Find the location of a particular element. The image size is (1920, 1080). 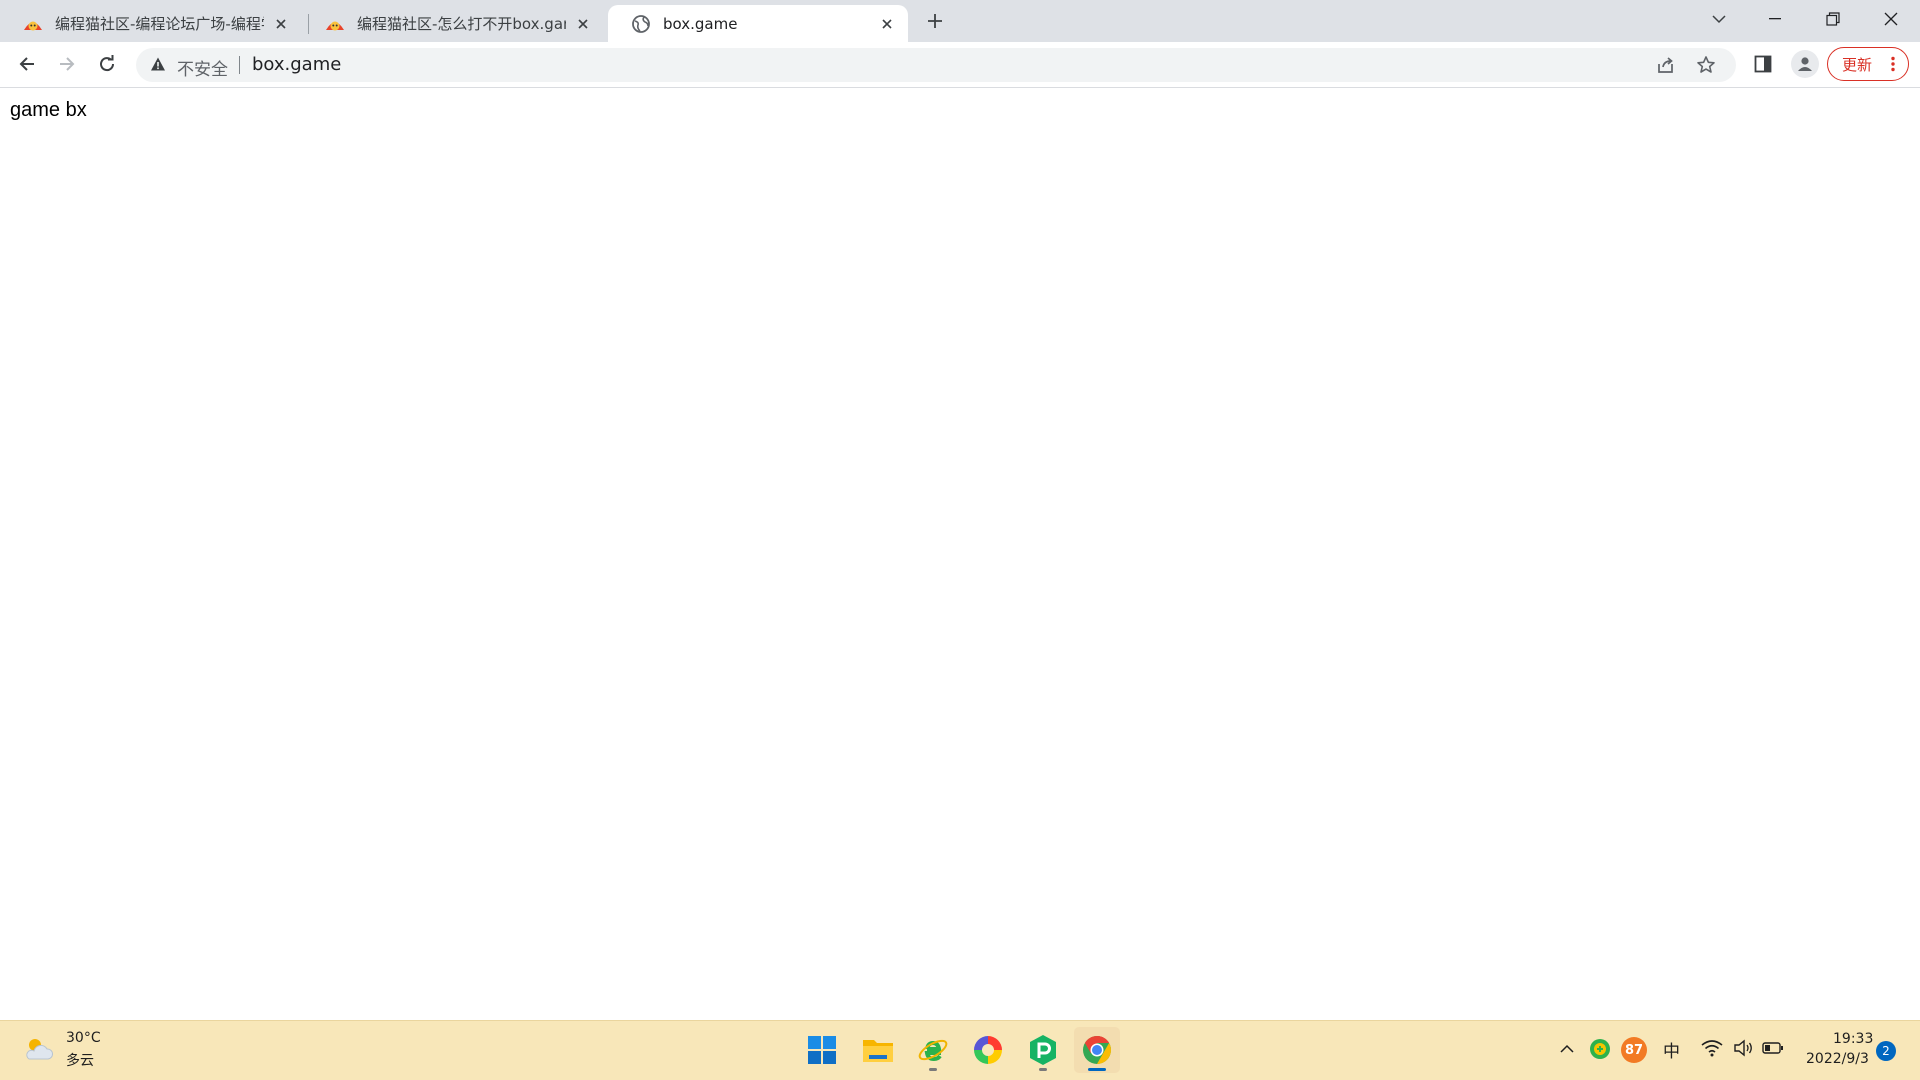

tab-1: 编程猫社区-编程论坛广场-编程学 is located at coordinates (151, 23).